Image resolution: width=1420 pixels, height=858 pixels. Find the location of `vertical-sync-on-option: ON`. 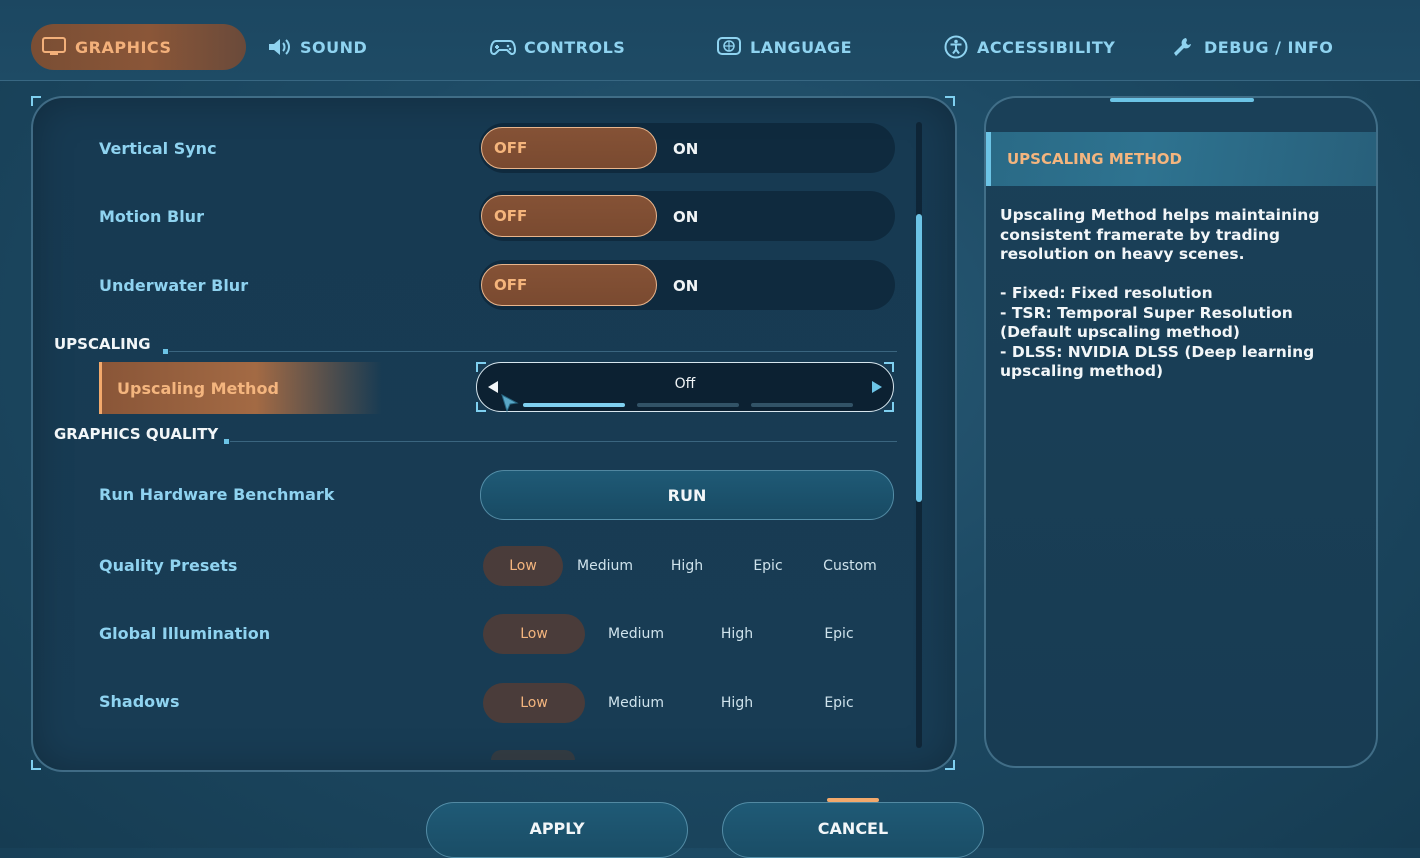

vertical-sync-on-option: ON is located at coordinates (685, 149).